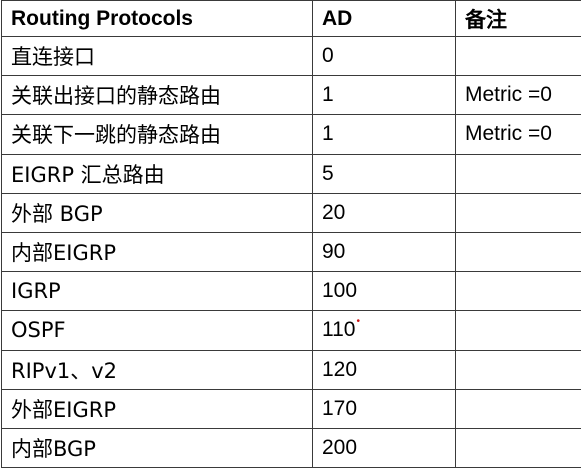  What do you see at coordinates (157, 56) in the screenshot?
I see `protocol-cell: 直连接口` at bounding box center [157, 56].